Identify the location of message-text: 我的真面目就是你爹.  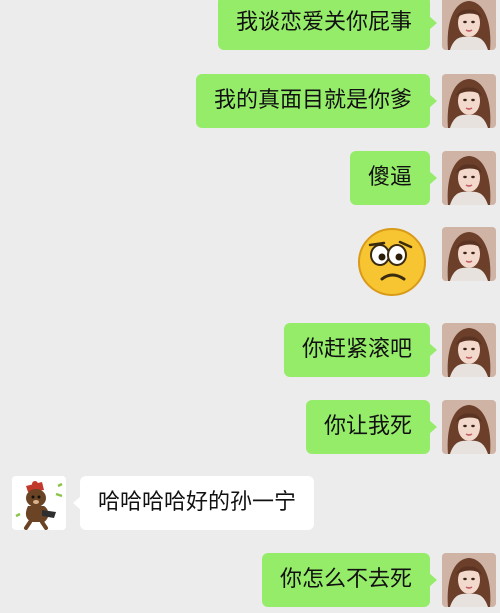
(312, 100).